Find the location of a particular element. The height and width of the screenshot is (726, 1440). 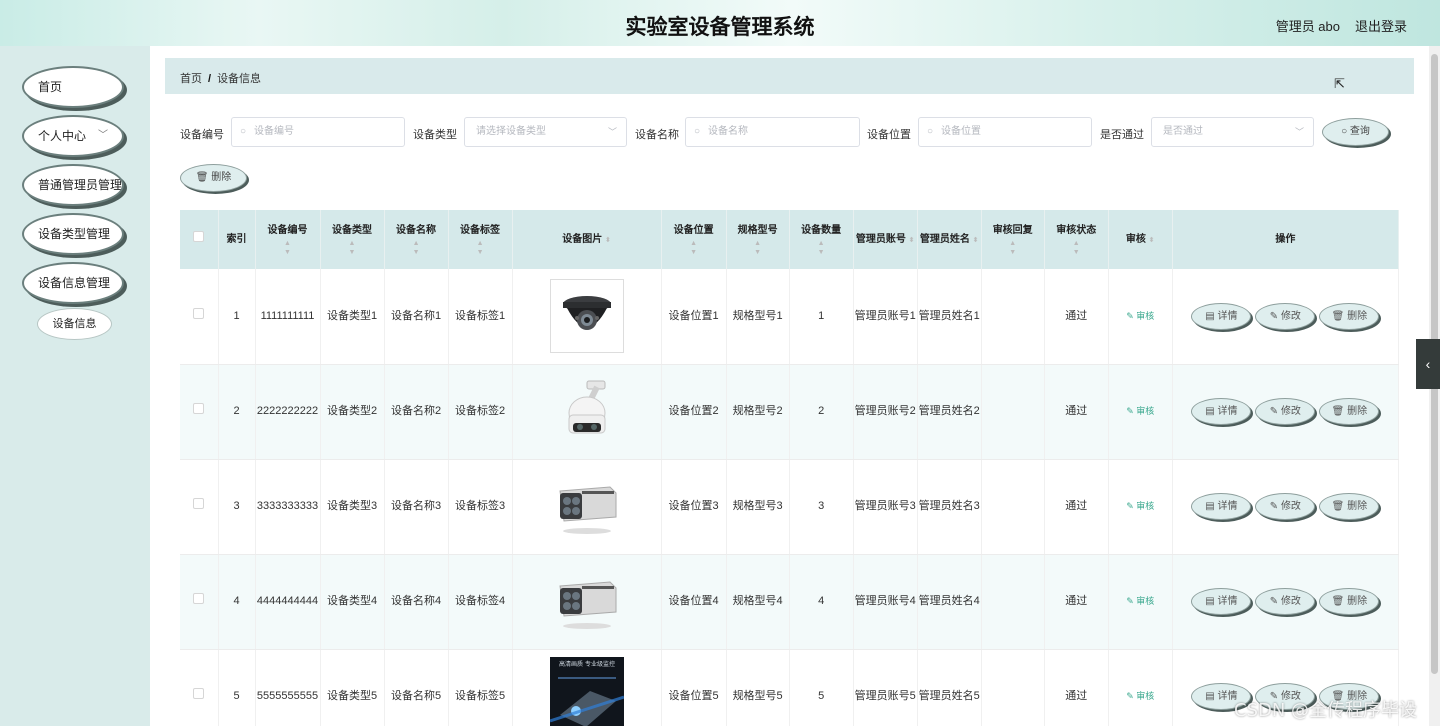

cell-location: 设备位置5 is located at coordinates (694, 687).